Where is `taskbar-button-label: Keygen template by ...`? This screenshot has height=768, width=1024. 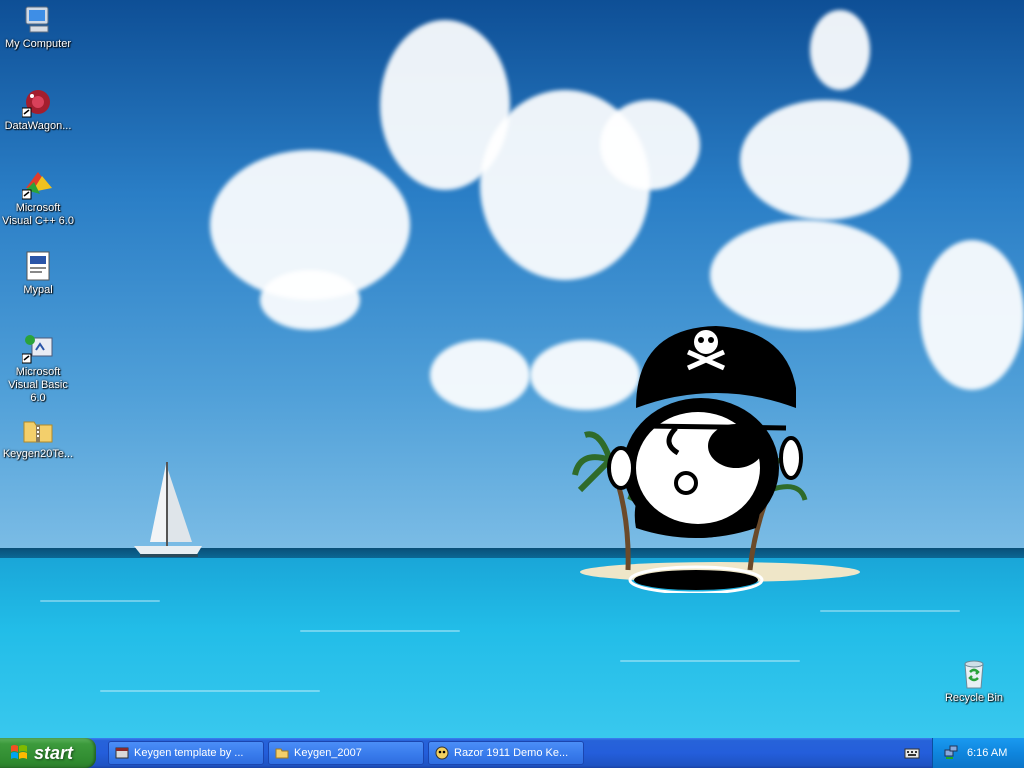
taskbar-button-label: Keygen template by ... is located at coordinates (189, 753).